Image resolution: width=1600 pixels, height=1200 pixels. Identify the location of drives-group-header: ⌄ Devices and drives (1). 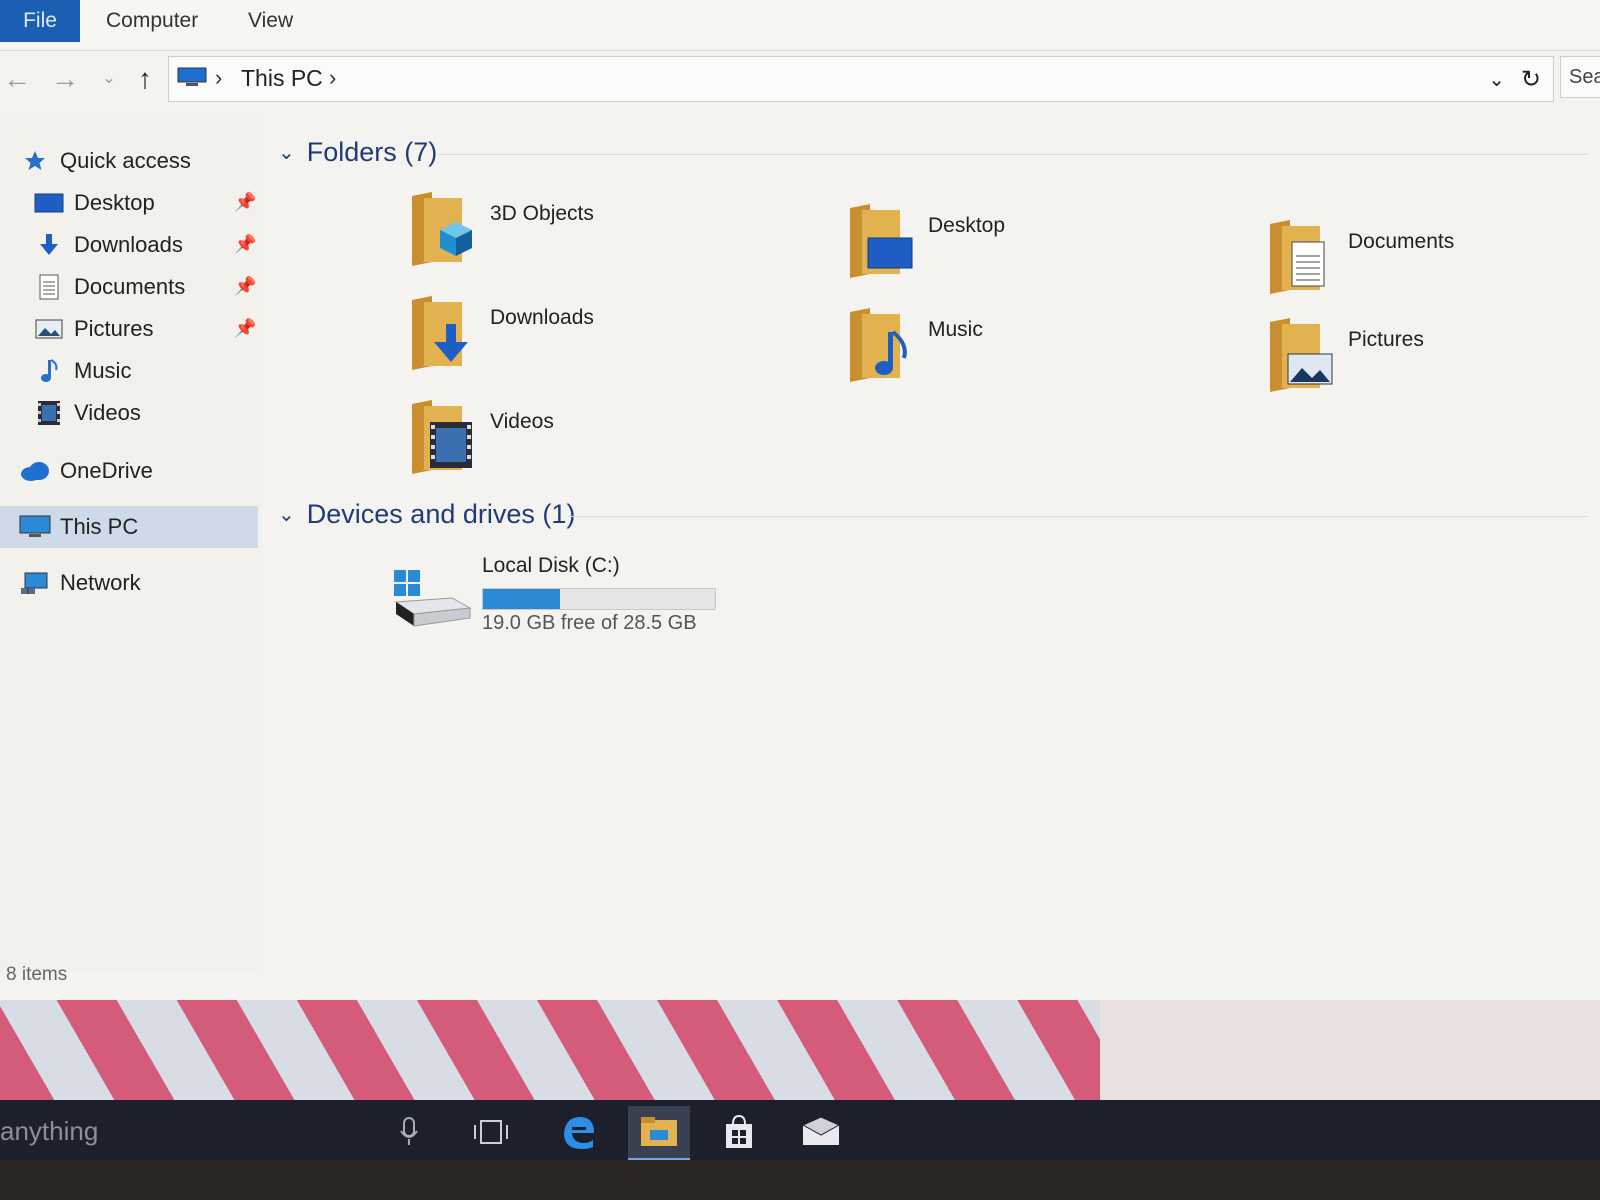
(426, 514).